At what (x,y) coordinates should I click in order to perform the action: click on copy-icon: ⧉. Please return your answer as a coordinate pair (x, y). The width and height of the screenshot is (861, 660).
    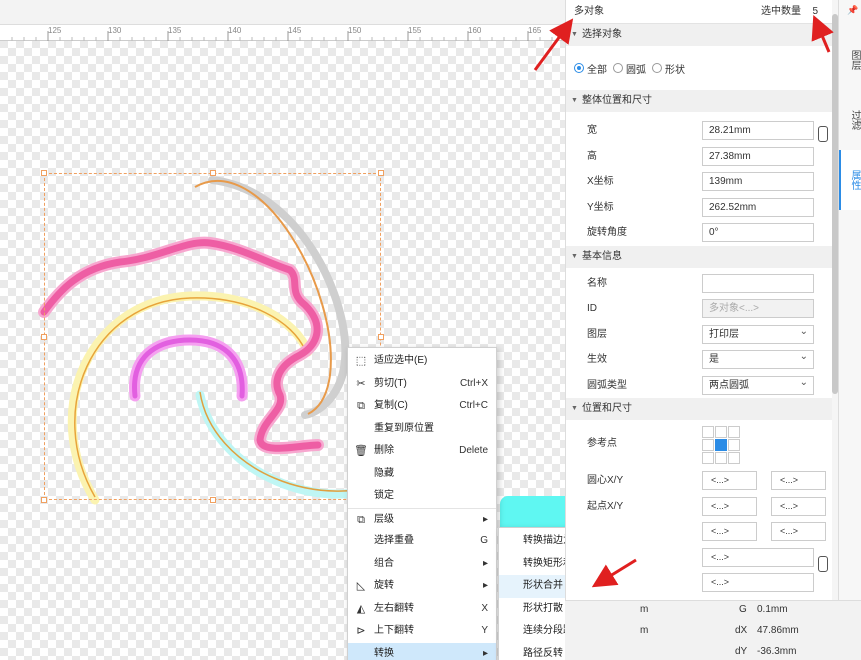
    Looking at the image, I should click on (361, 406).